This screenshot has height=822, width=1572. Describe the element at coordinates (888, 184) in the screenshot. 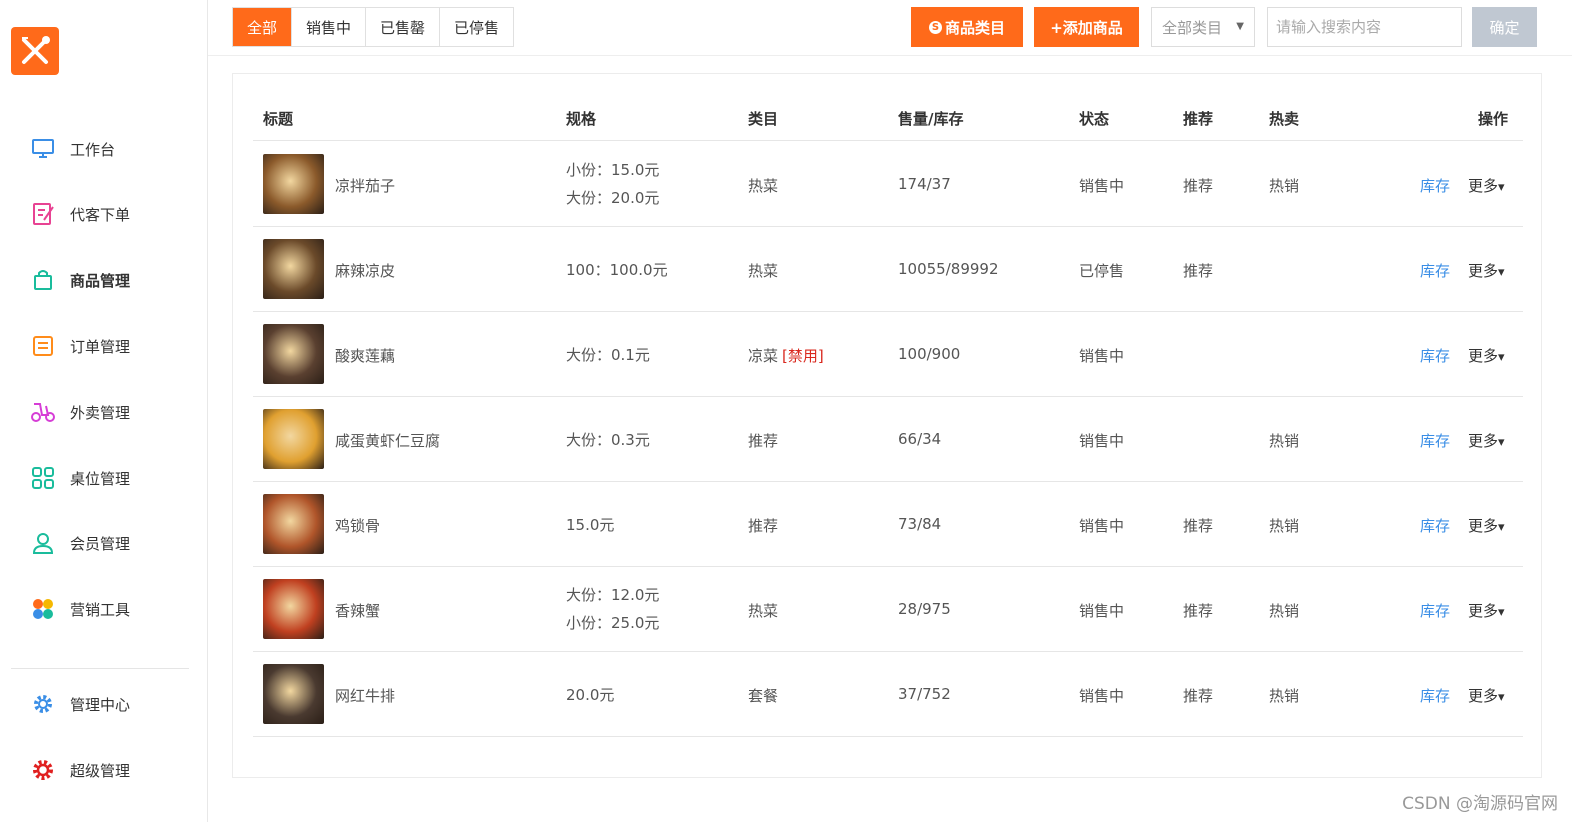

I see `table-row: 凉拌茄子 小份：15.0元 大份：20.0元 热菜 174/37 销售中 推荐 热销 库存 更多▾` at that location.